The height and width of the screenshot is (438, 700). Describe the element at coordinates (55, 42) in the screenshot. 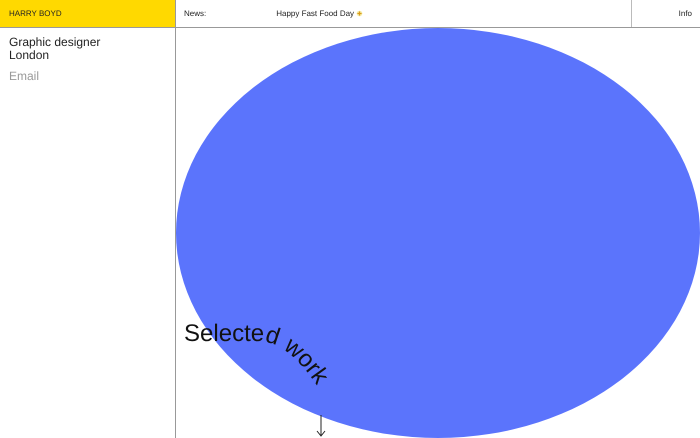

I see `role-text: Graphic designer` at that location.